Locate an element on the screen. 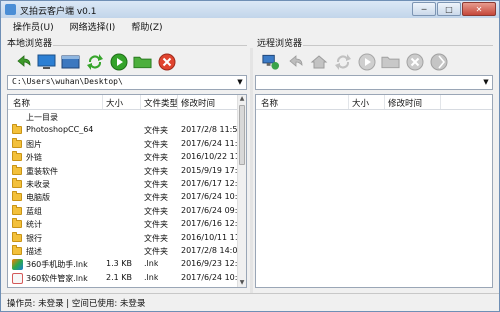  network-icon is located at coordinates (271, 62).